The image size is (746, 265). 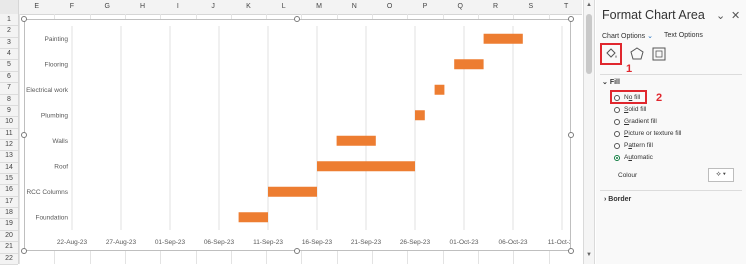 I want to click on row-header-6: 6, so click(x=9, y=76).